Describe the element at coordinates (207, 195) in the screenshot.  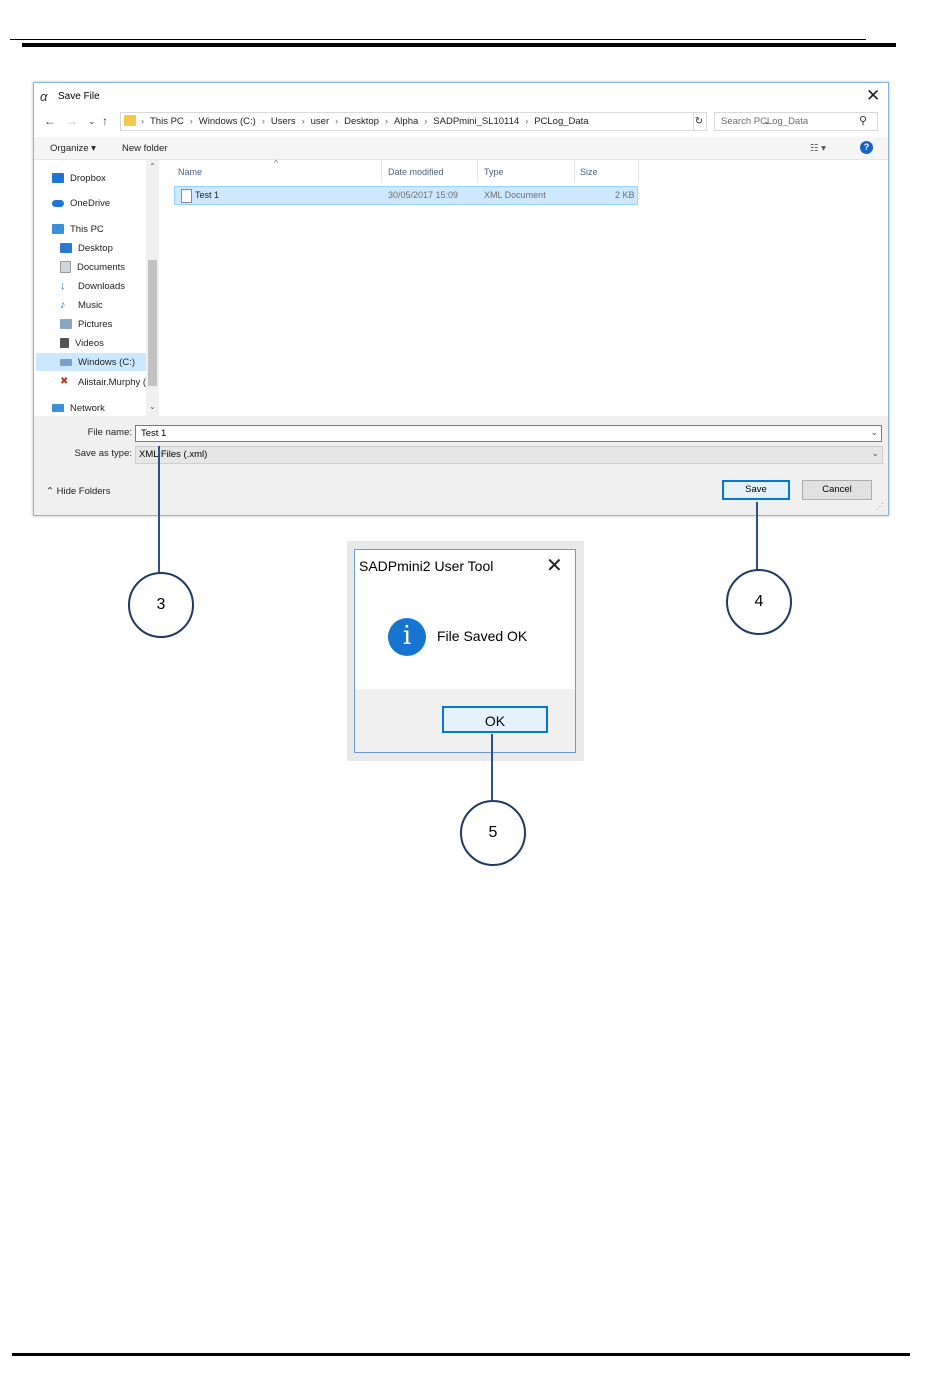
I see `file-name-cell: Test 1` at that location.